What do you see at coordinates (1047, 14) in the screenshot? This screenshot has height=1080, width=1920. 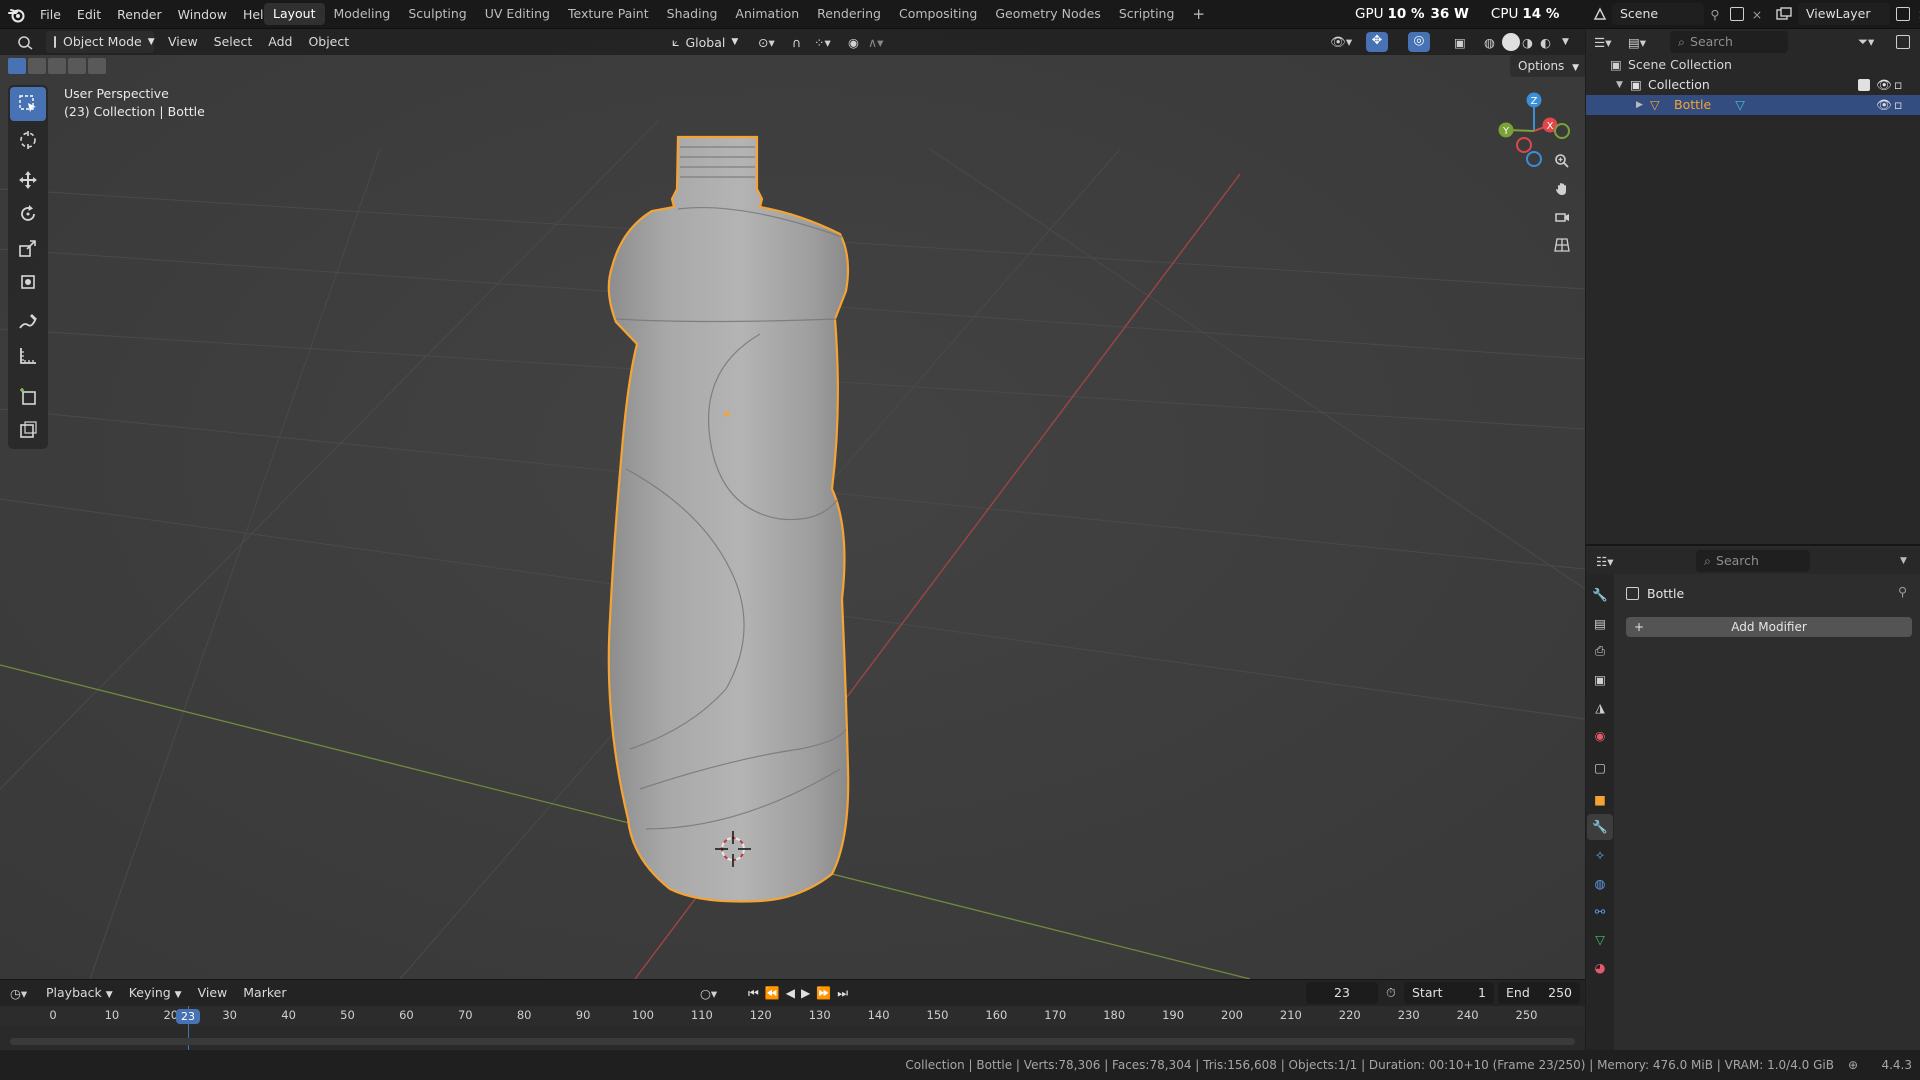 I see `workspace-tab-geometry-nodes: Geometry Nodes` at bounding box center [1047, 14].